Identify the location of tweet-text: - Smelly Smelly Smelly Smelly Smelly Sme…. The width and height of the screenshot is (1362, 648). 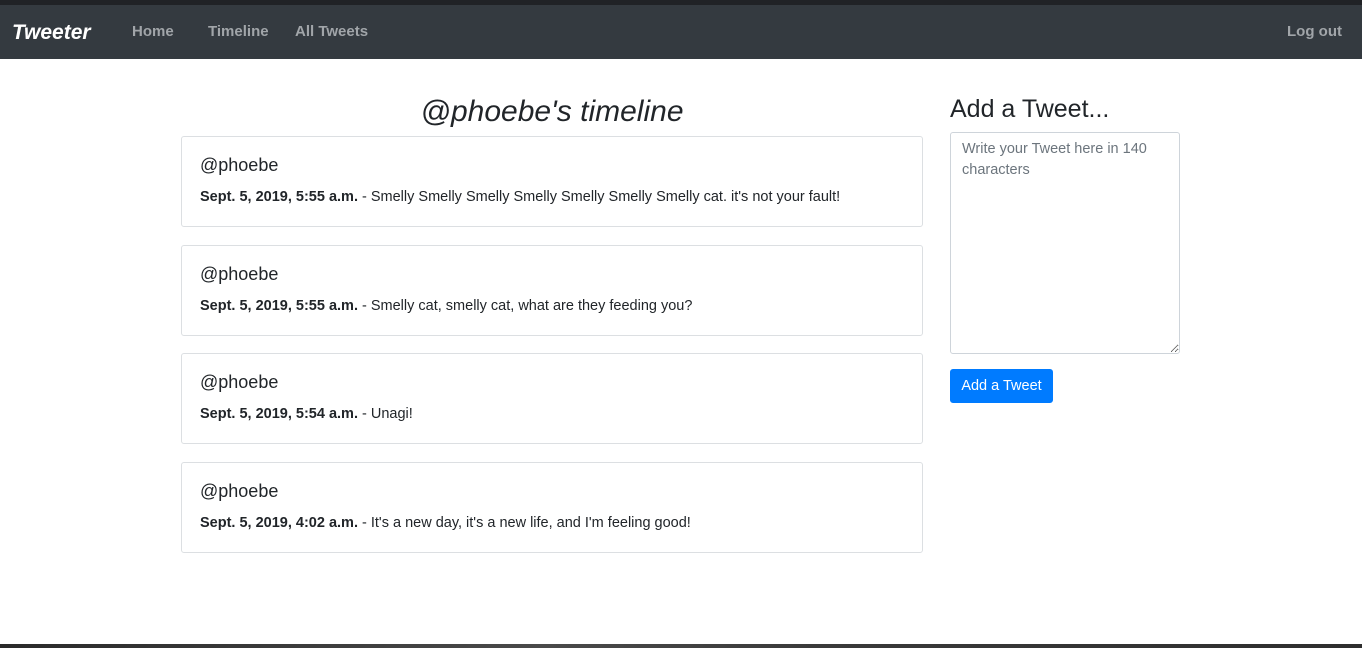
(599, 197).